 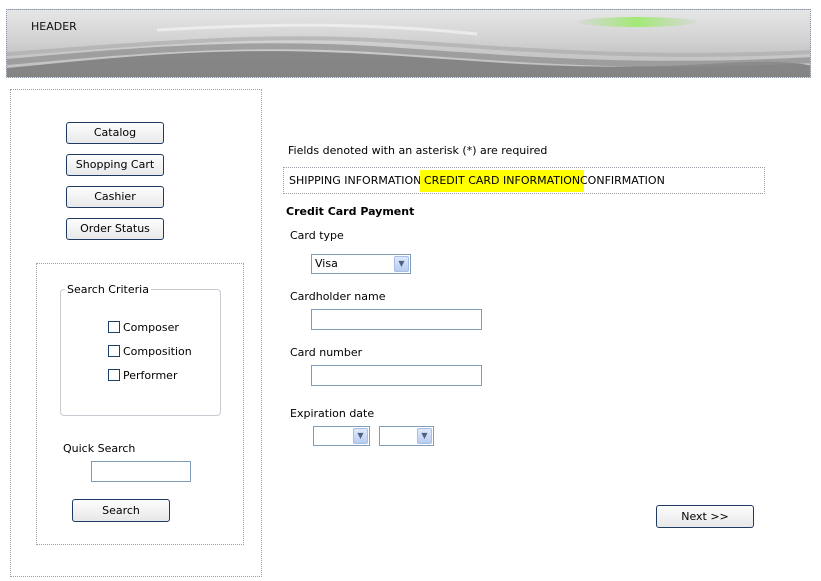 What do you see at coordinates (396, 375) in the screenshot?
I see `card-number-input` at bounding box center [396, 375].